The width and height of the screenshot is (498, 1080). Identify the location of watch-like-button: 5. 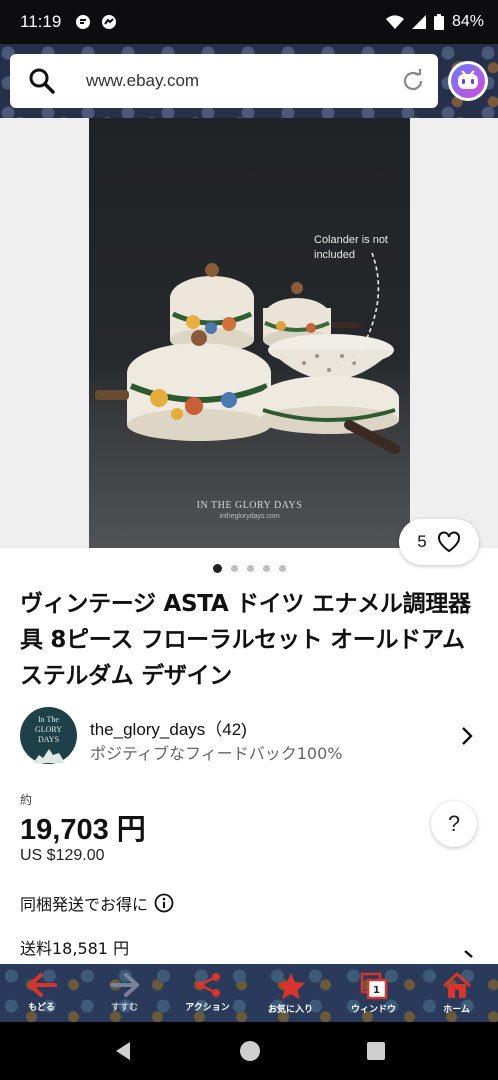
(439, 542).